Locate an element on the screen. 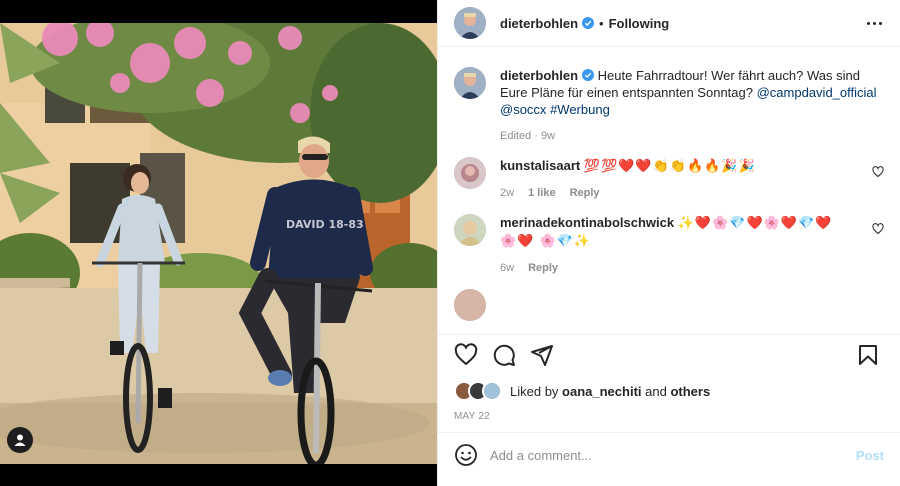 The width and height of the screenshot is (900, 486). comment-input is located at coordinates (673, 455).